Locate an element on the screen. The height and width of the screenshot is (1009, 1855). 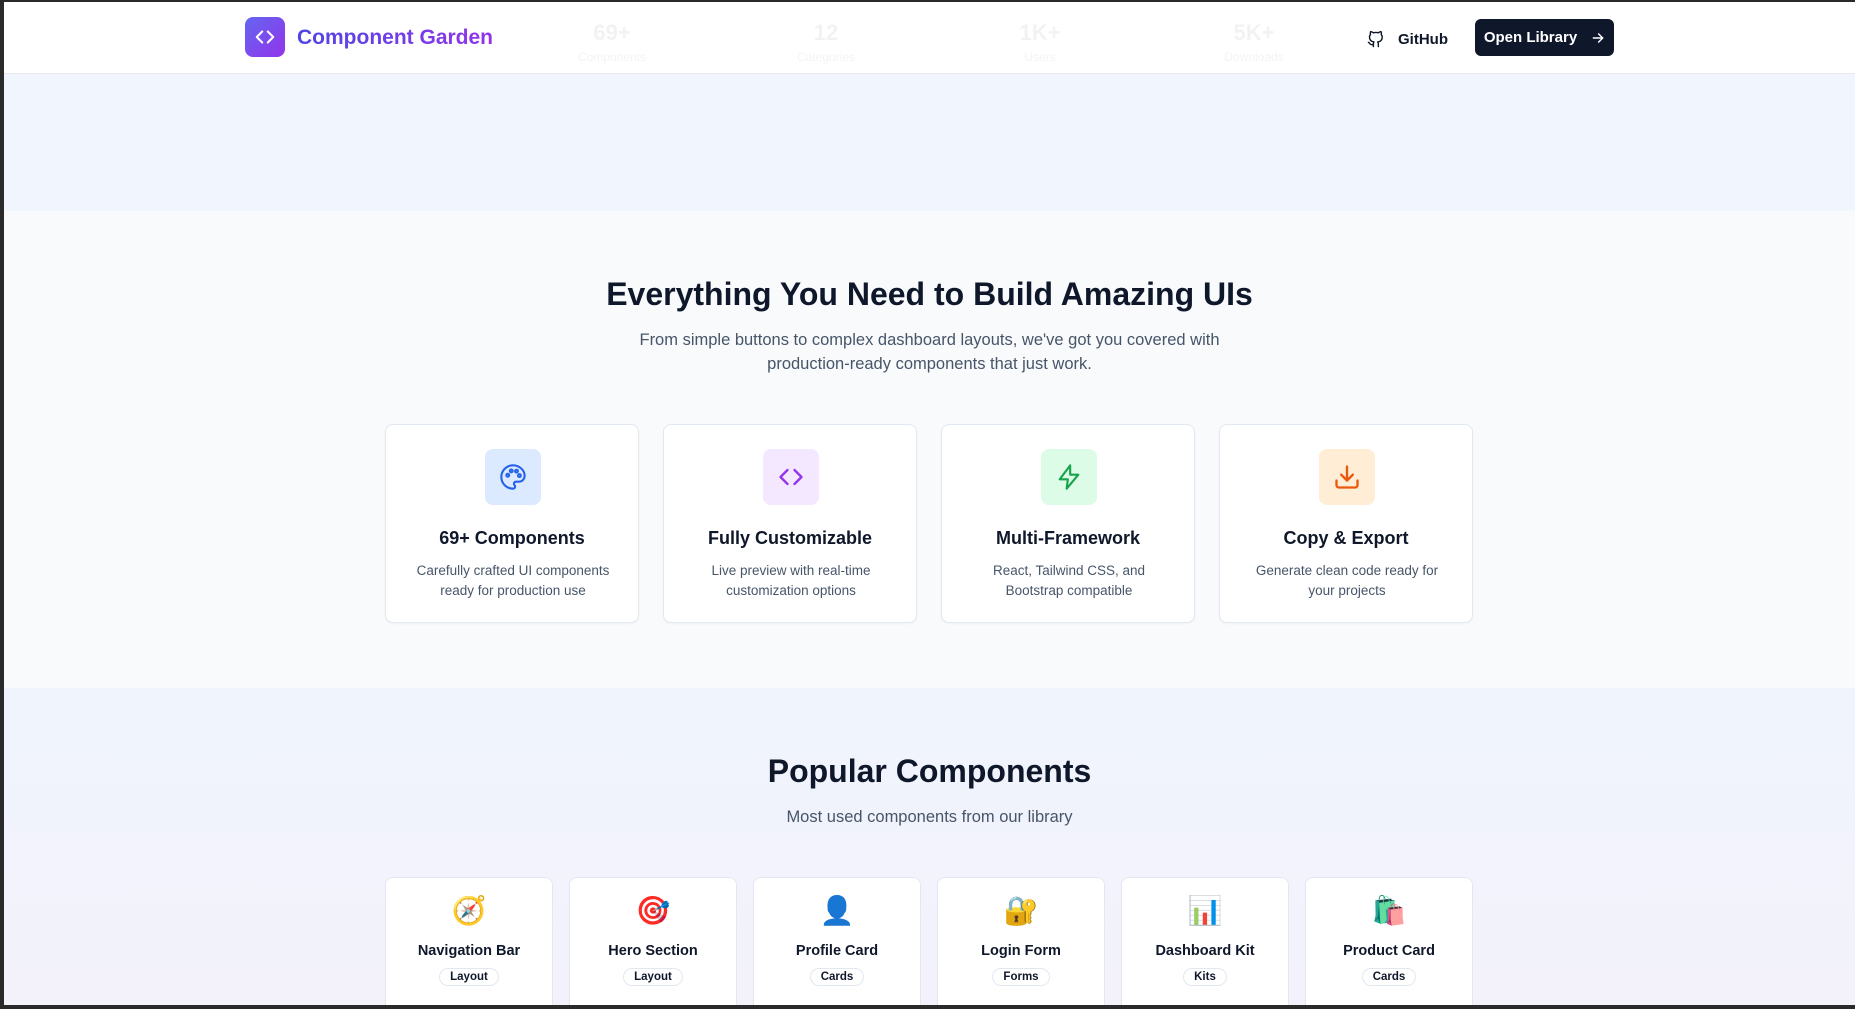
ghost-stat-downloads: 5K+ Downloads is located at coordinates (1254, 42).